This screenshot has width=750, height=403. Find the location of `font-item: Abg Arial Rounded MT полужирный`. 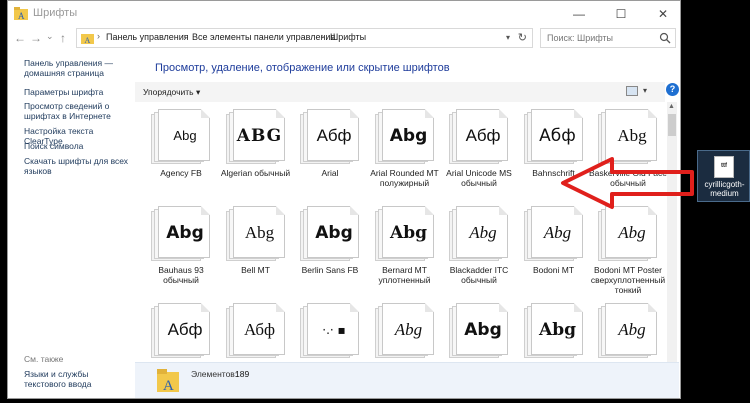

font-item: Abg Arial Rounded MT полужирный is located at coordinates (405, 161).